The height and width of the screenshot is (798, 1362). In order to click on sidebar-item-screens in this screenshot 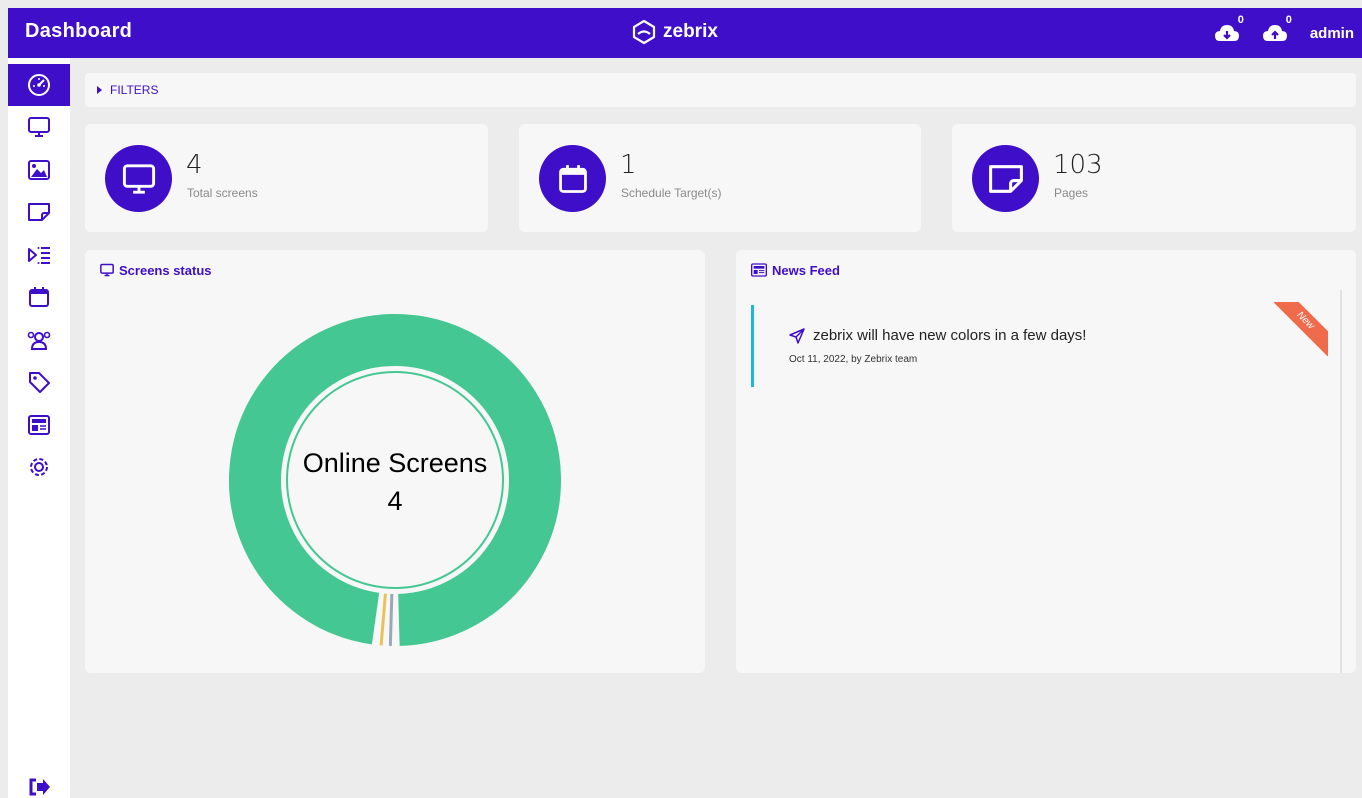, I will do `click(39, 127)`.